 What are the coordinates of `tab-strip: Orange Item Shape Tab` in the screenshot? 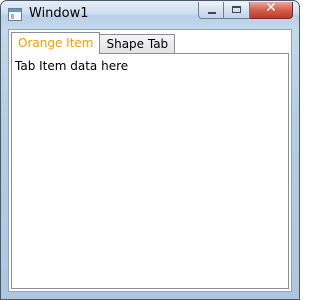 It's located at (93, 43).